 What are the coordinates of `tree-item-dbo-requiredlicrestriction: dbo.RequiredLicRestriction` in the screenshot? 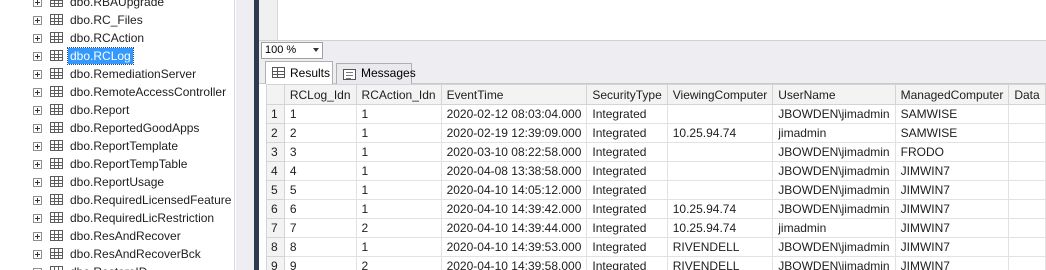 It's located at (117, 218).